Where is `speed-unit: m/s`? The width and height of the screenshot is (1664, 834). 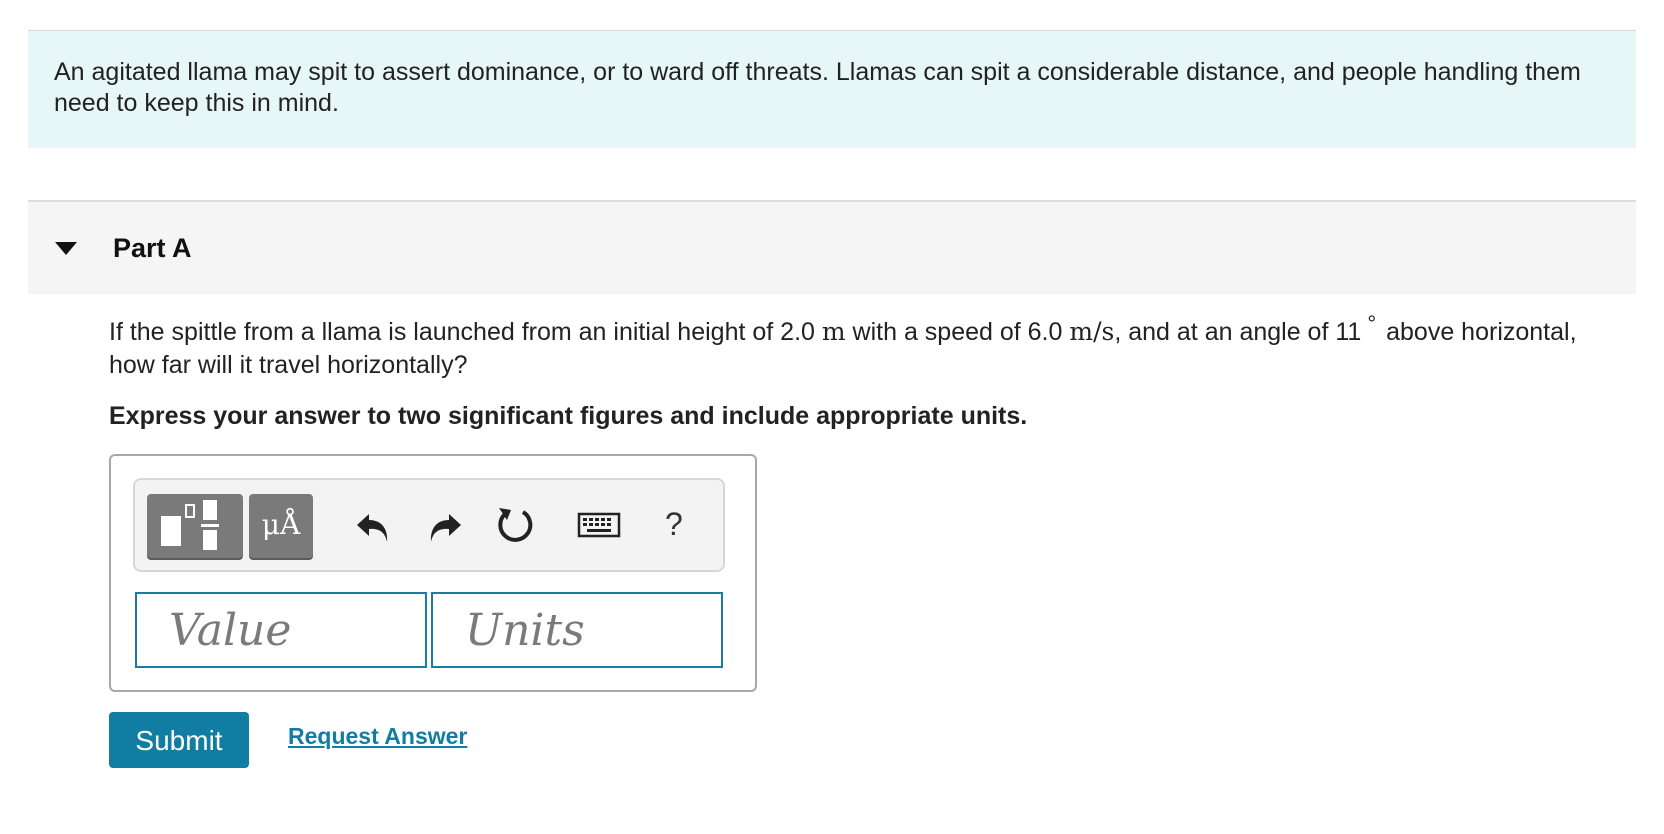
speed-unit: m/s is located at coordinates (1092, 331).